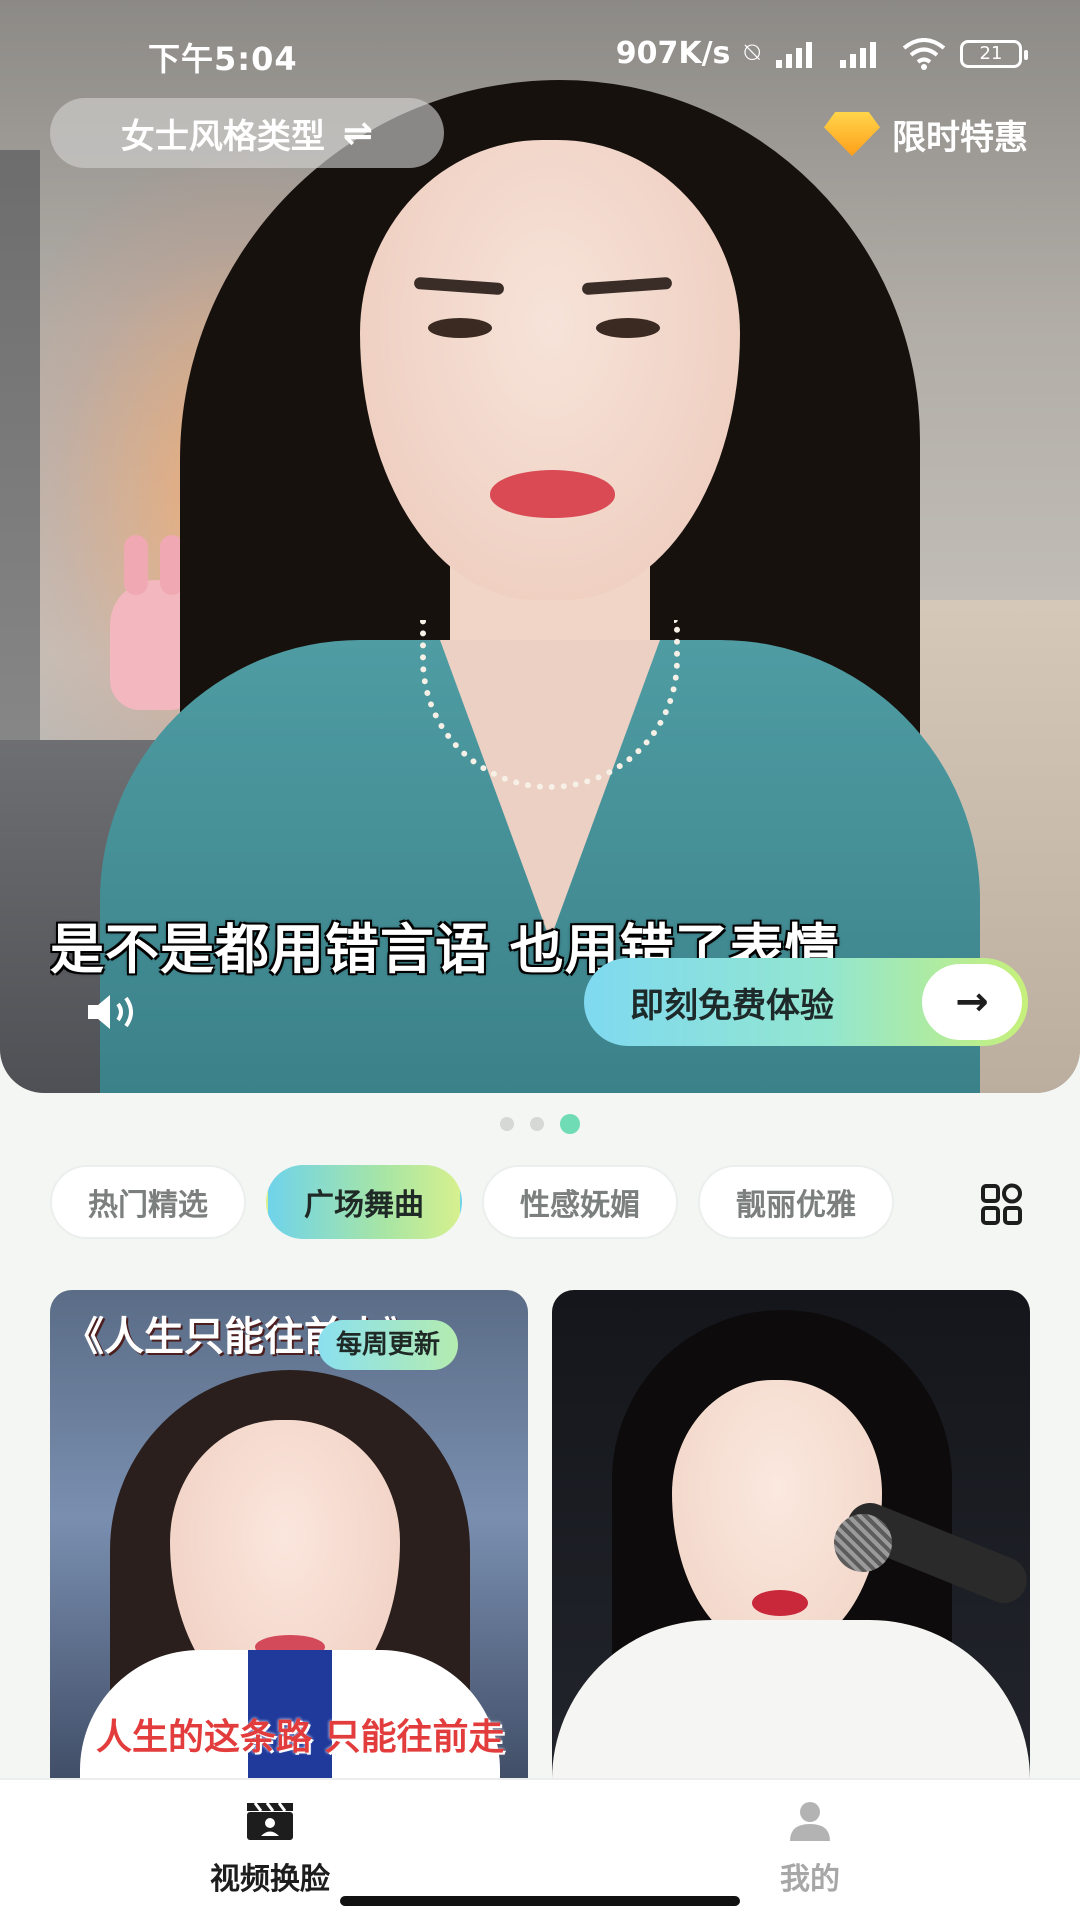 This screenshot has width=1080, height=1920. I want to click on mute-icon: ⍉, so click(752, 53).